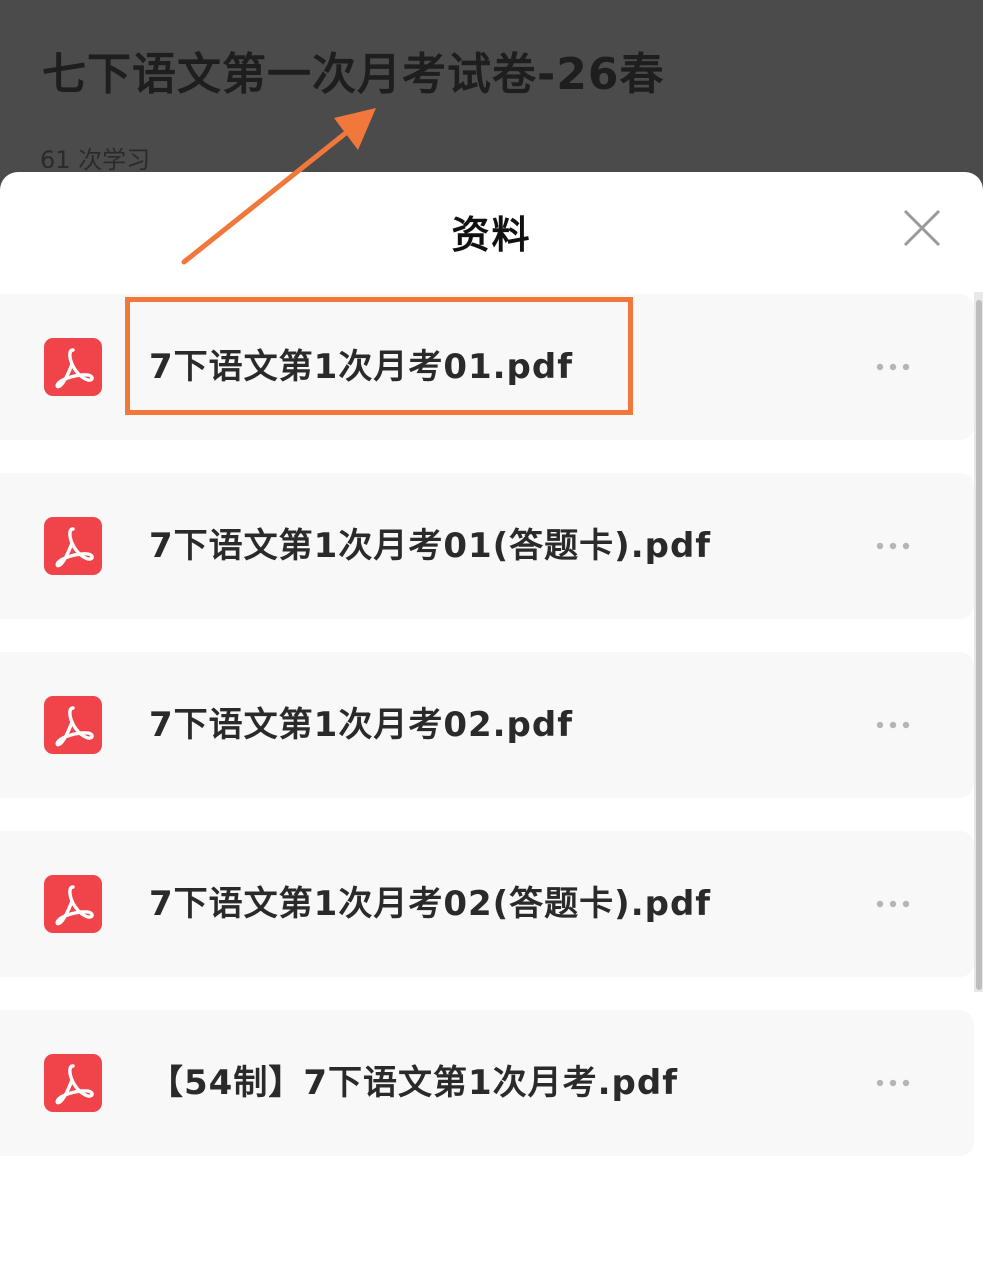 Image resolution: width=983 pixels, height=1280 pixels. I want to click on file-name: 【54制】7下语文第1次月考.pdf, so click(414, 1083).